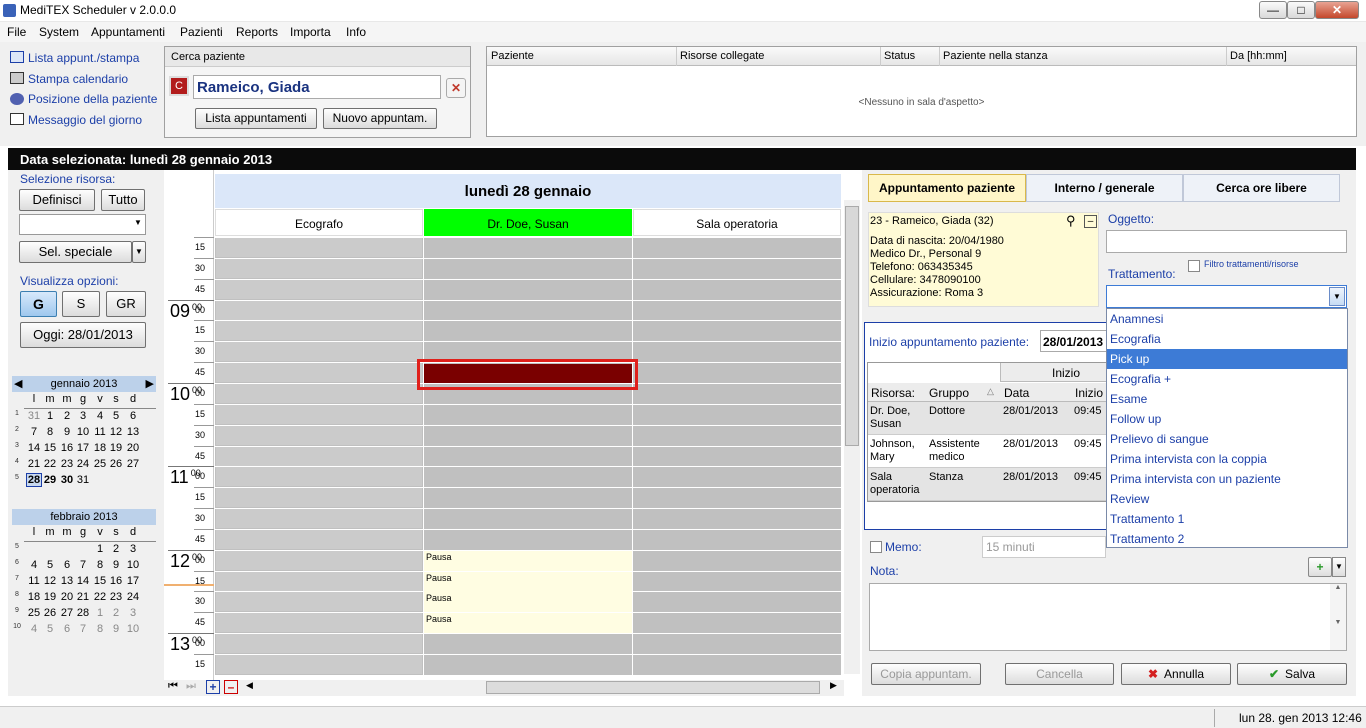 This screenshot has height=728, width=1366. I want to click on calendar-day: 21, so click(34, 464).